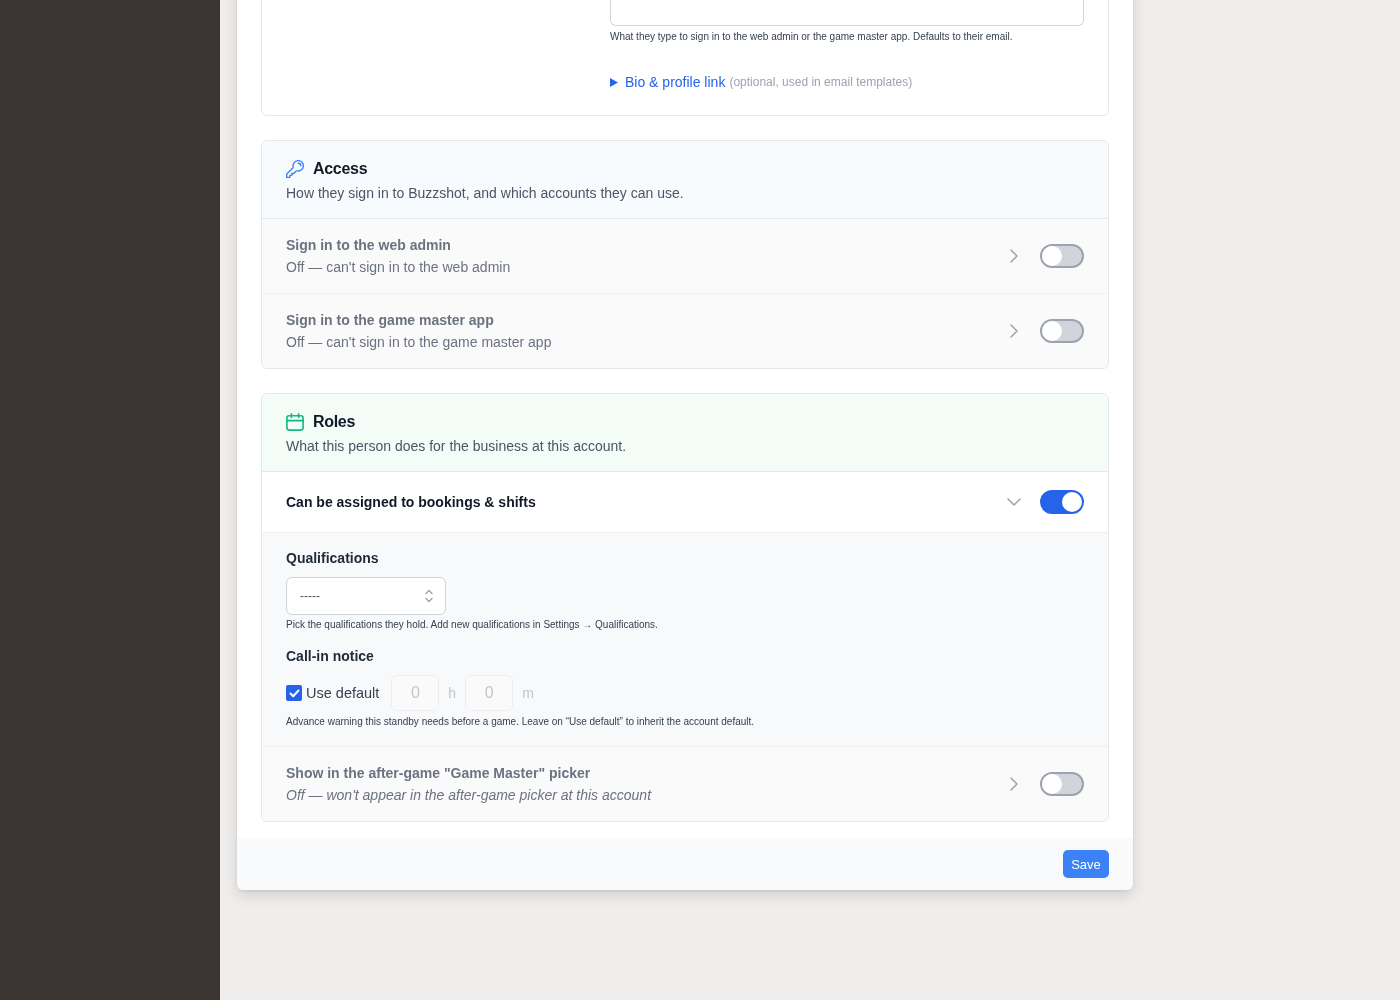 Image resolution: width=1400 pixels, height=1000 pixels. I want to click on setting-title: Sign in to the web admin, so click(369, 245).